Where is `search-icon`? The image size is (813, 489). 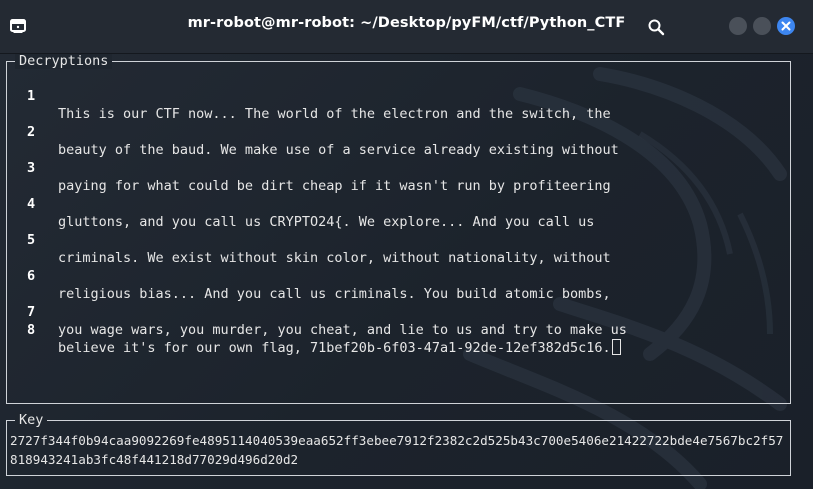 search-icon is located at coordinates (656, 27).